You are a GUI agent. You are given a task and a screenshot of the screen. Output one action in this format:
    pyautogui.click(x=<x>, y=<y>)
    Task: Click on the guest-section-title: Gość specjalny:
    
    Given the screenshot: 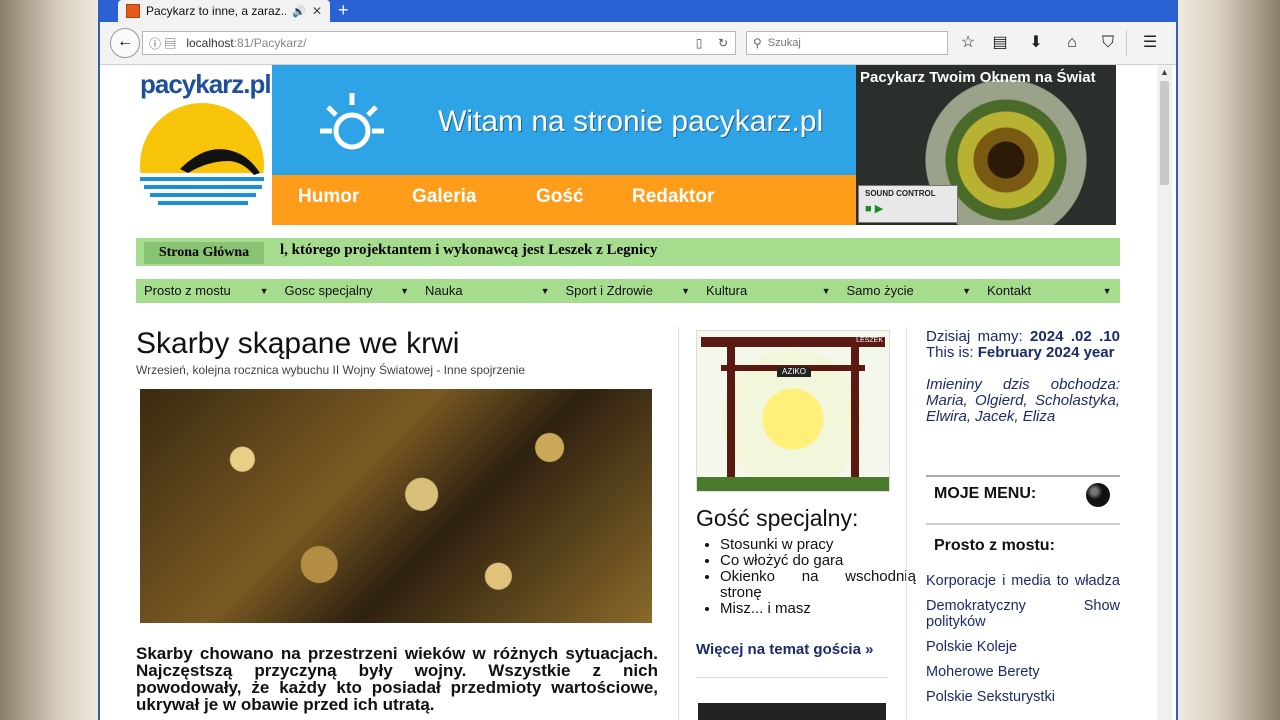 What is the action you would take?
    pyautogui.click(x=777, y=518)
    